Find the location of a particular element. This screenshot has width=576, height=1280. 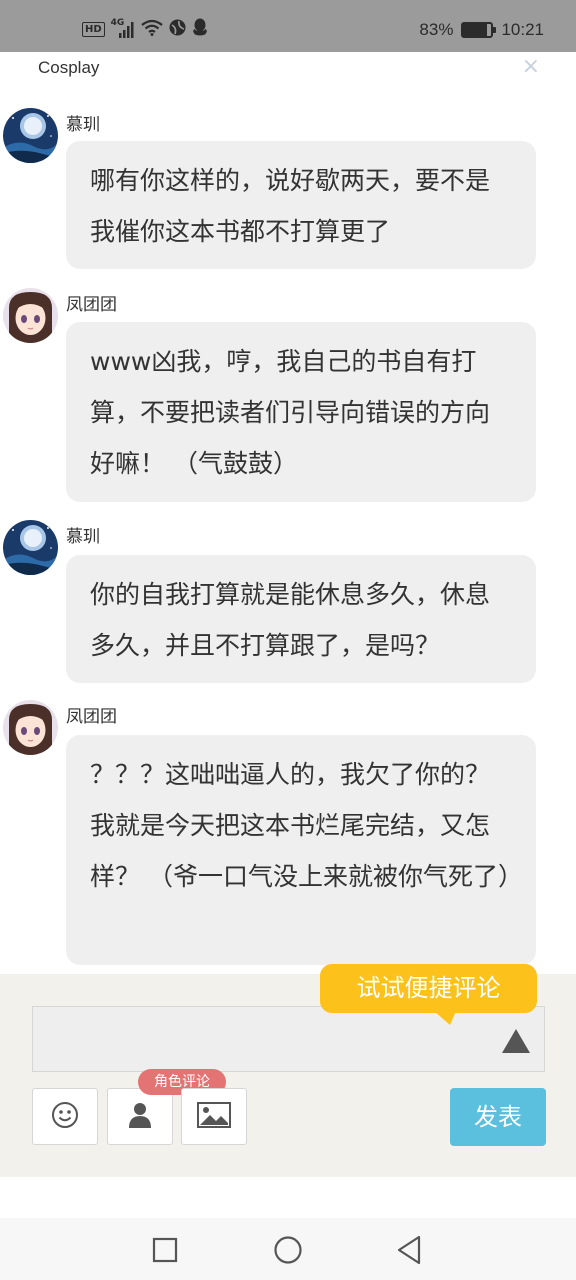

qq-icon is located at coordinates (200, 29).